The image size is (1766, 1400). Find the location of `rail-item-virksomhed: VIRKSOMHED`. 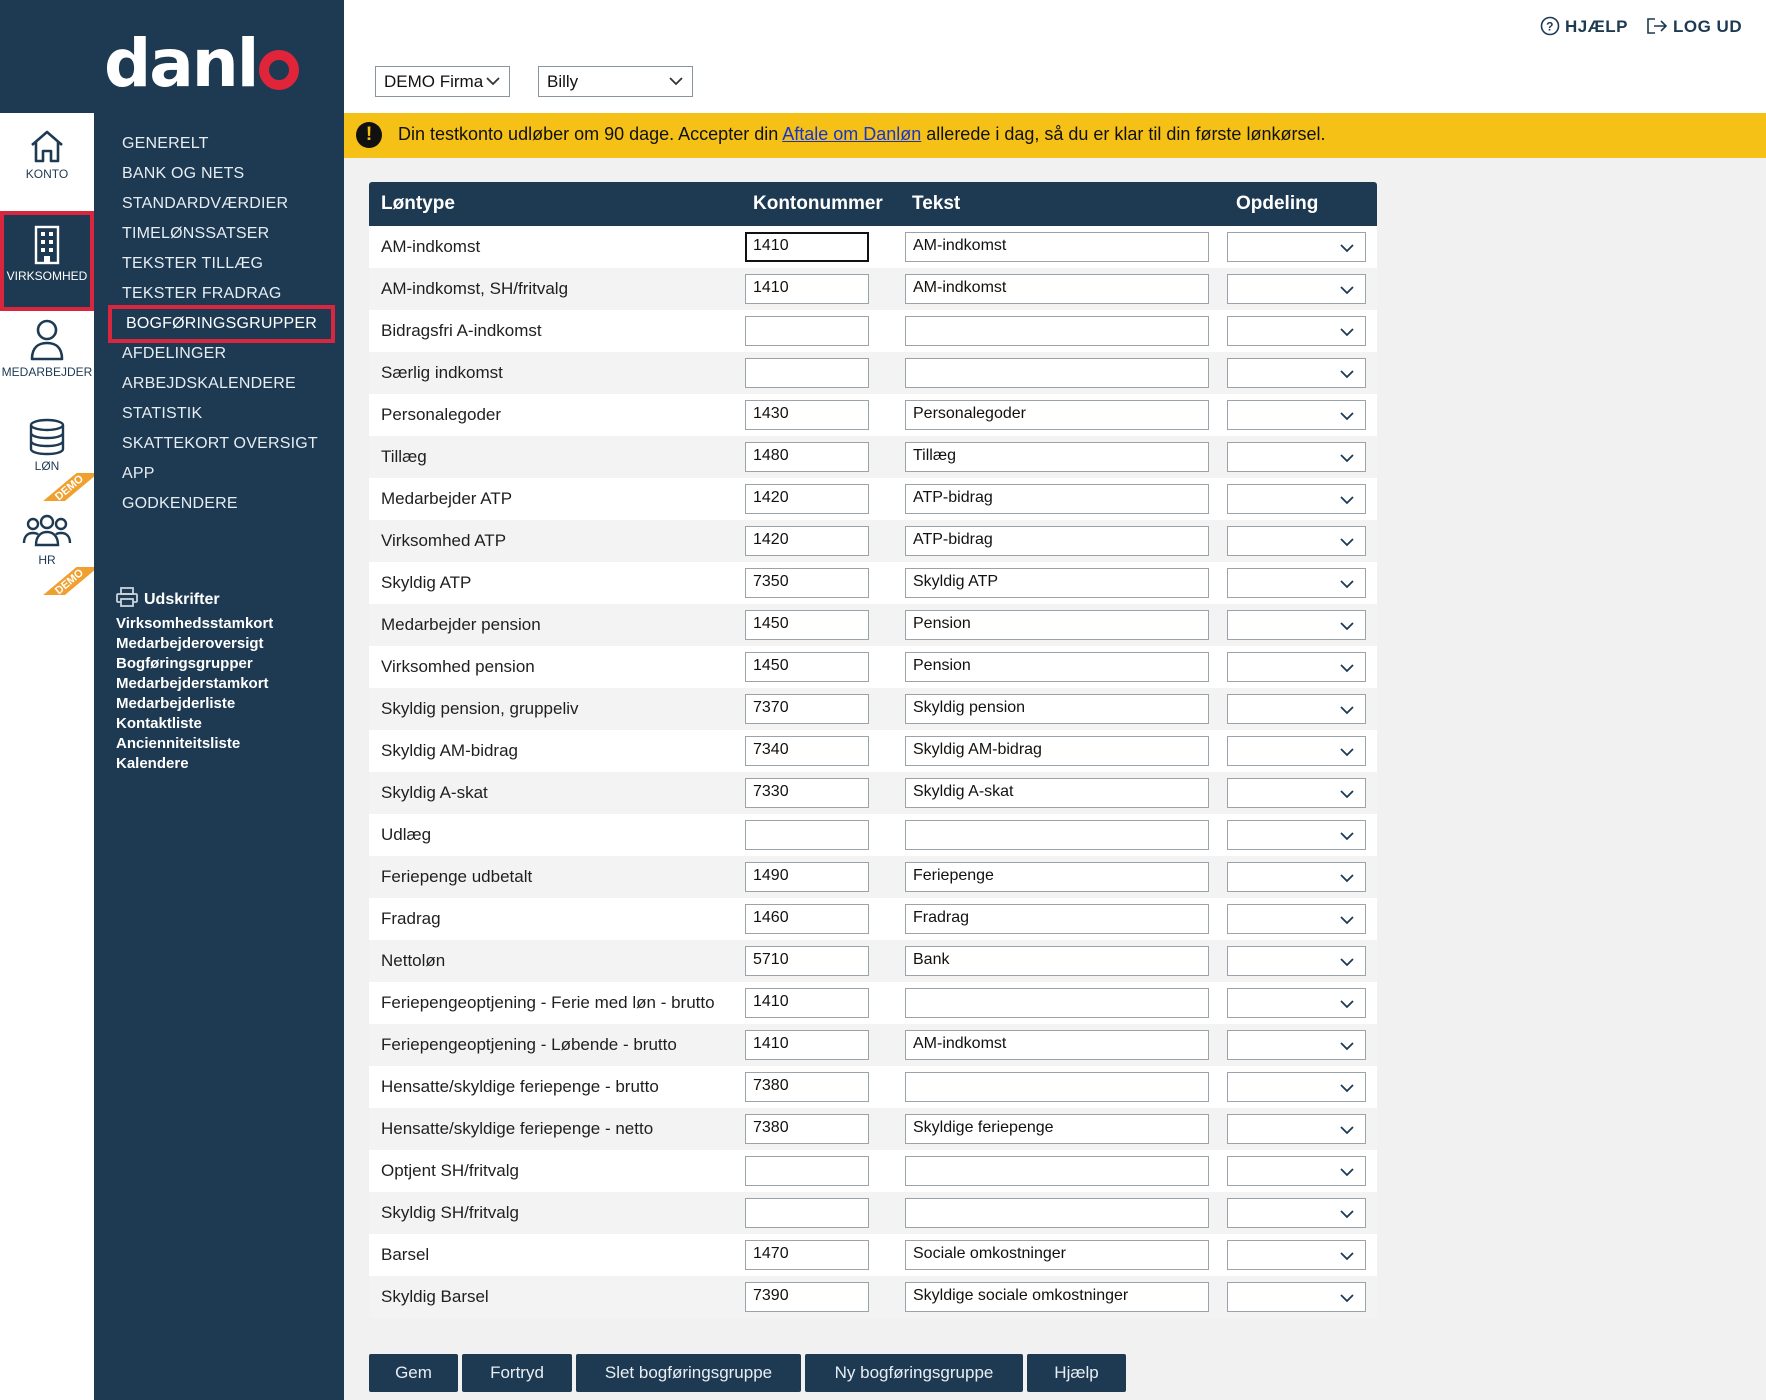

rail-item-virksomhed: VIRKSOMHED is located at coordinates (47, 261).